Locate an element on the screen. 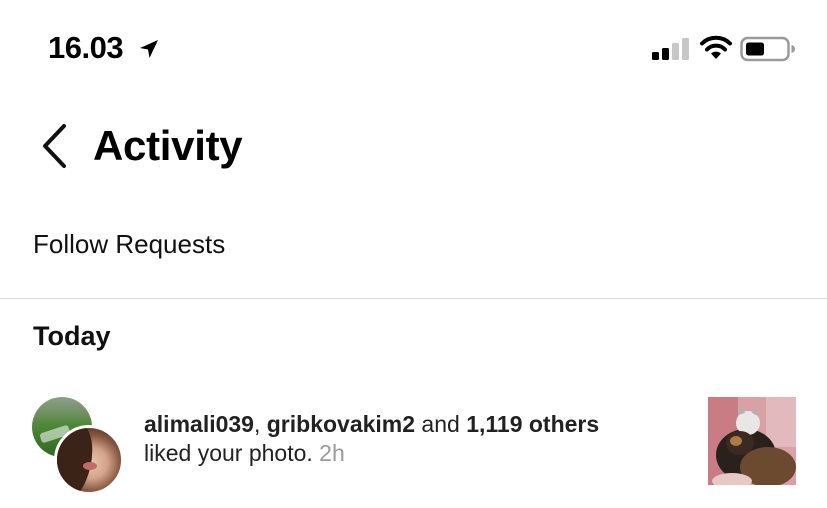 The width and height of the screenshot is (827, 508). cat-photo-image is located at coordinates (752, 441).